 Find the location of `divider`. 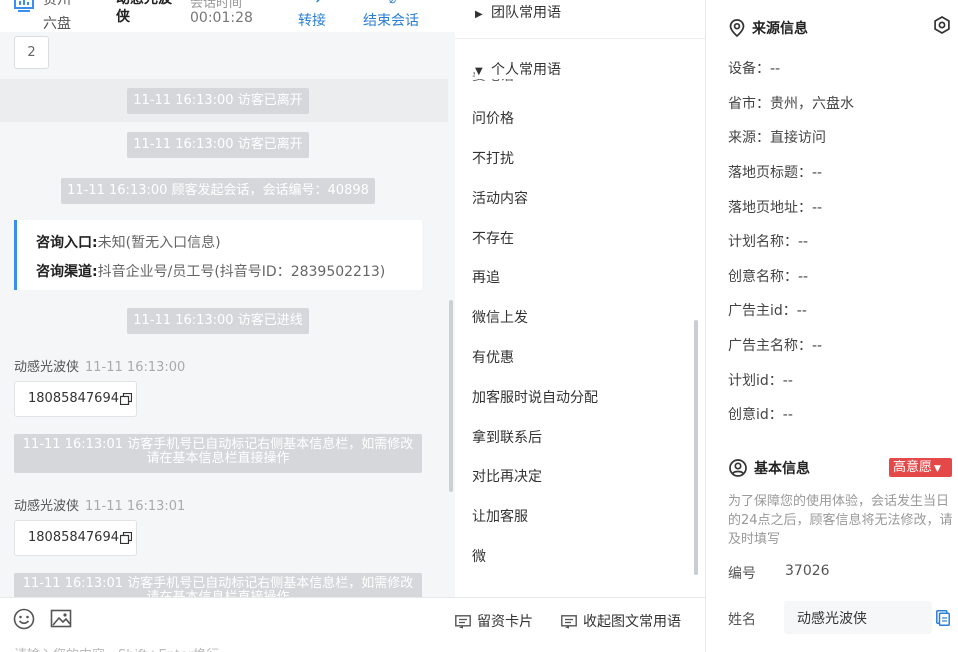

divider is located at coordinates (580, 38).